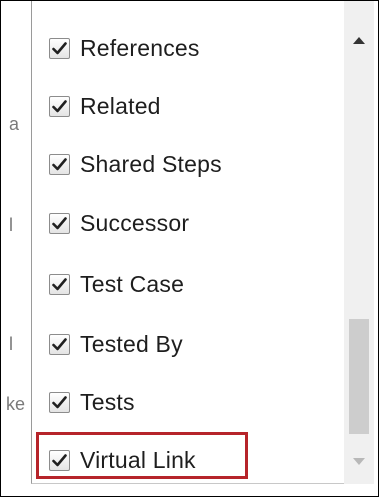 This screenshot has height=497, width=379. I want to click on list-item-shared-steps: Shared Steps, so click(135, 164).